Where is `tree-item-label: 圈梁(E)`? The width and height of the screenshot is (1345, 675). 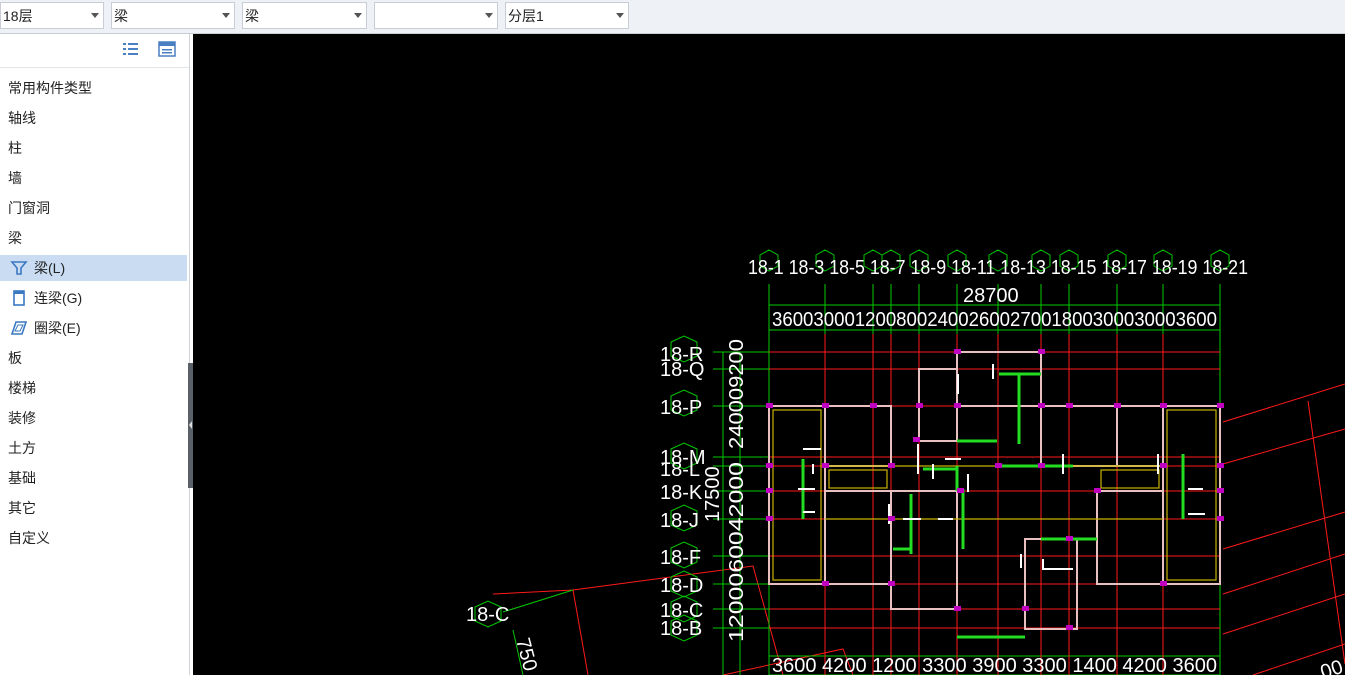
tree-item-label: 圈梁(E) is located at coordinates (57, 328).